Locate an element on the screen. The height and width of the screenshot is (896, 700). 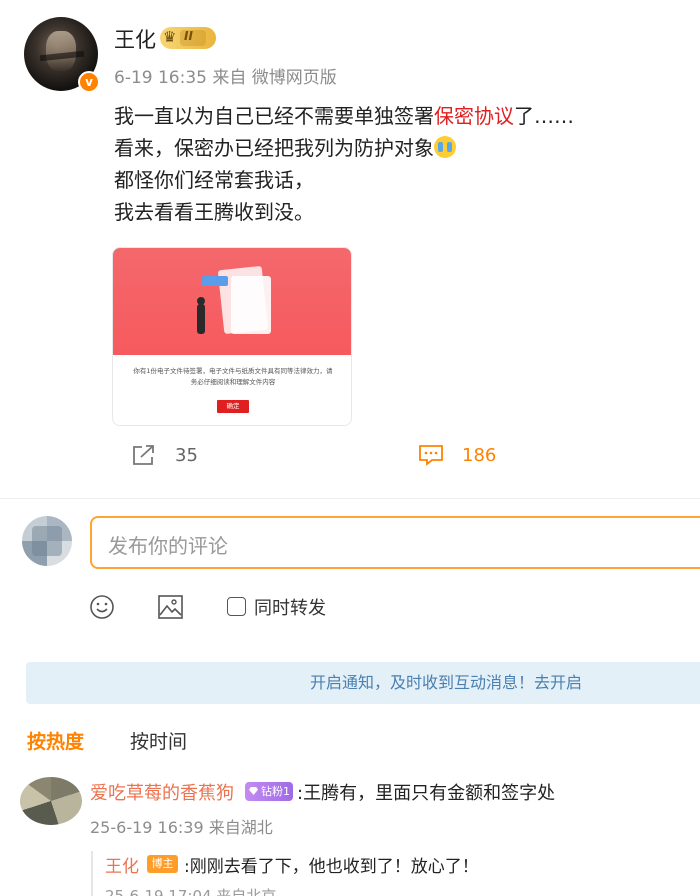
image-confirm-button: 确定 is located at coordinates (233, 406).